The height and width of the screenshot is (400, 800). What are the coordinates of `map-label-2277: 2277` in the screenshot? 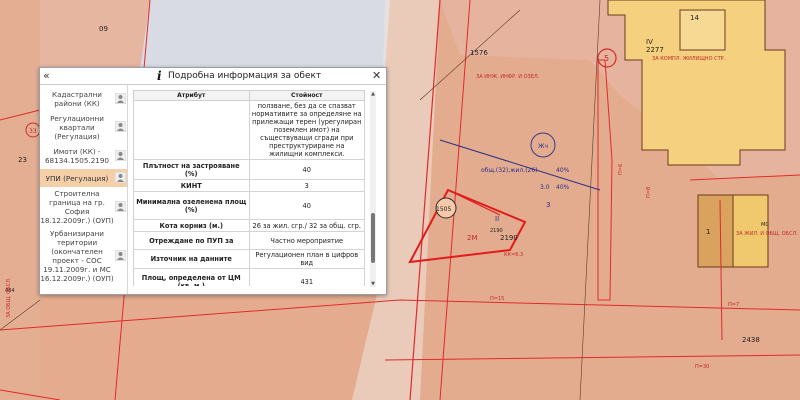 It's located at (655, 50).